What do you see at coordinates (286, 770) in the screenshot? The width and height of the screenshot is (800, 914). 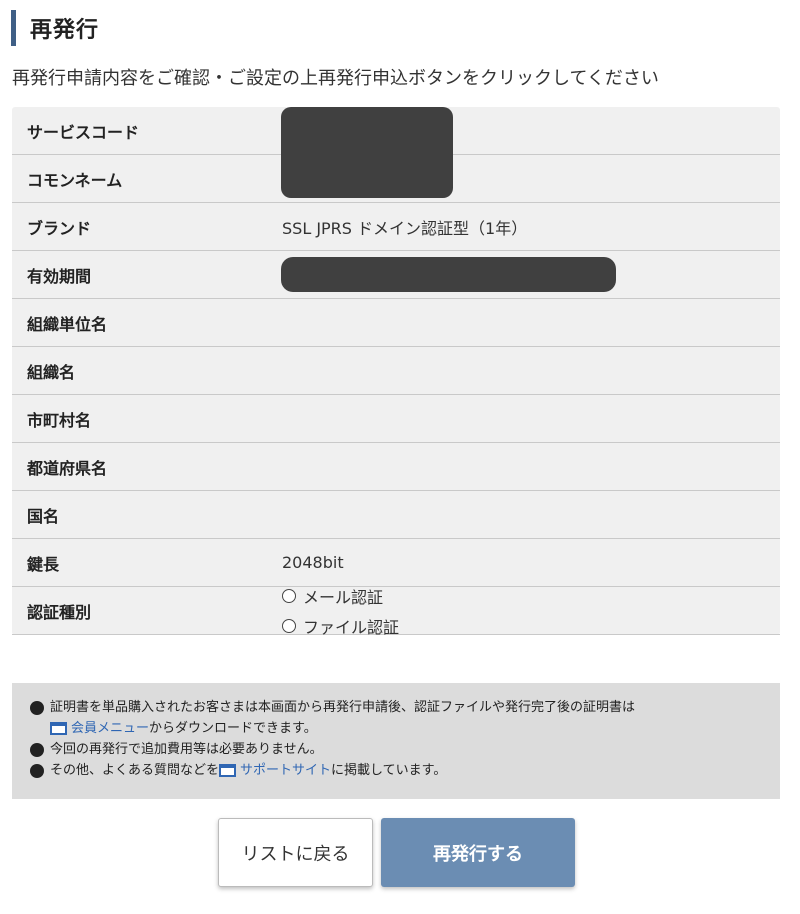 I see `link-text: サポートサイト` at bounding box center [286, 770].